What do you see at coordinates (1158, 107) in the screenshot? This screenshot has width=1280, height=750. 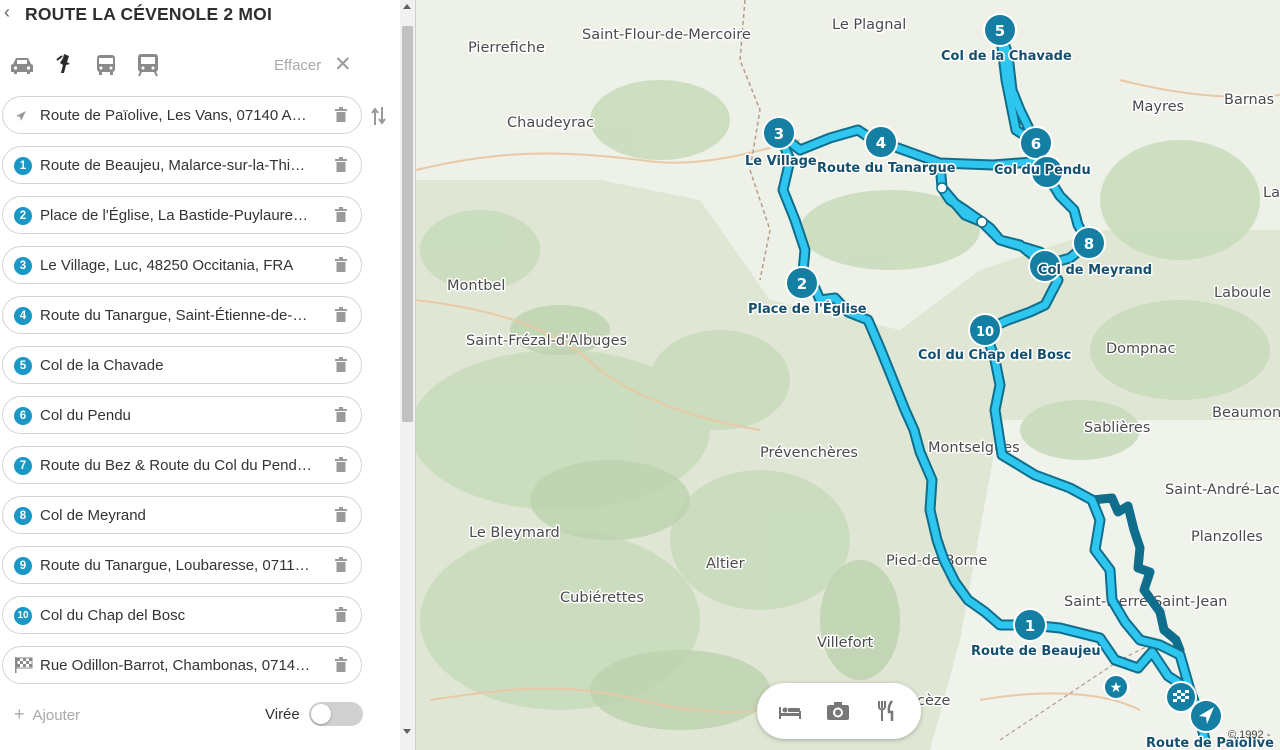 I see `map-place-label: Mayres` at bounding box center [1158, 107].